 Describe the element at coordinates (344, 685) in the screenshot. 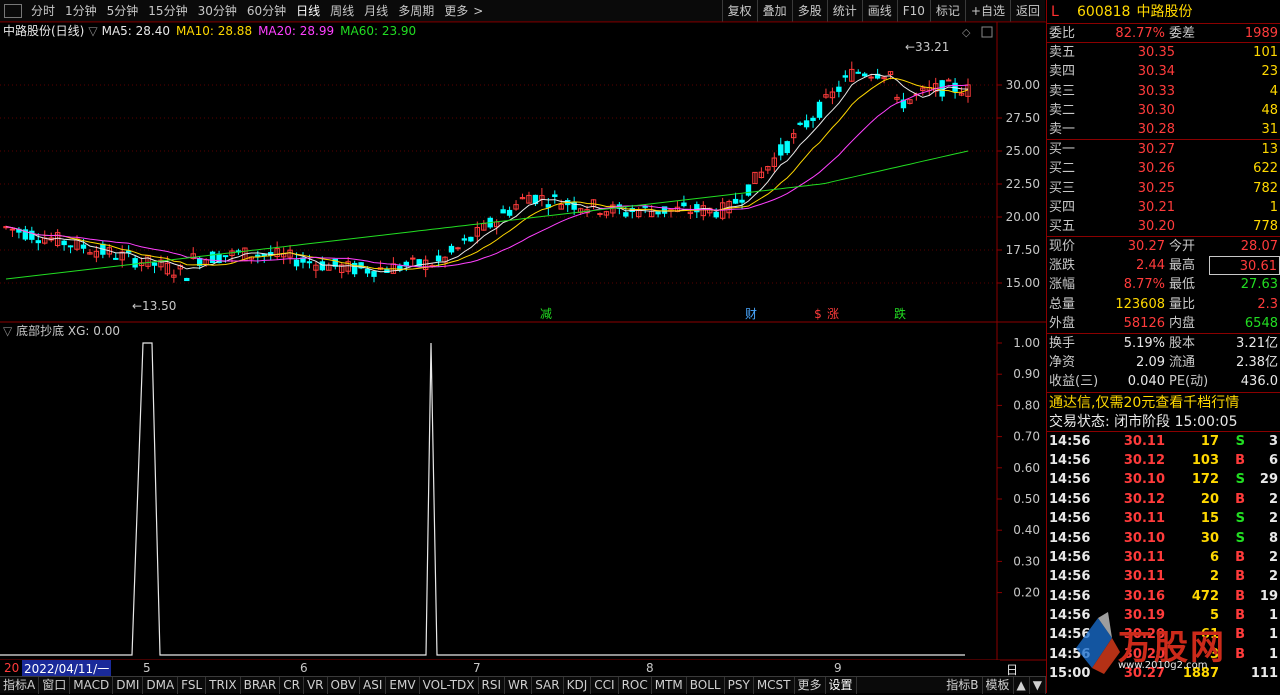

I see `indicator-tab: OBV` at that location.